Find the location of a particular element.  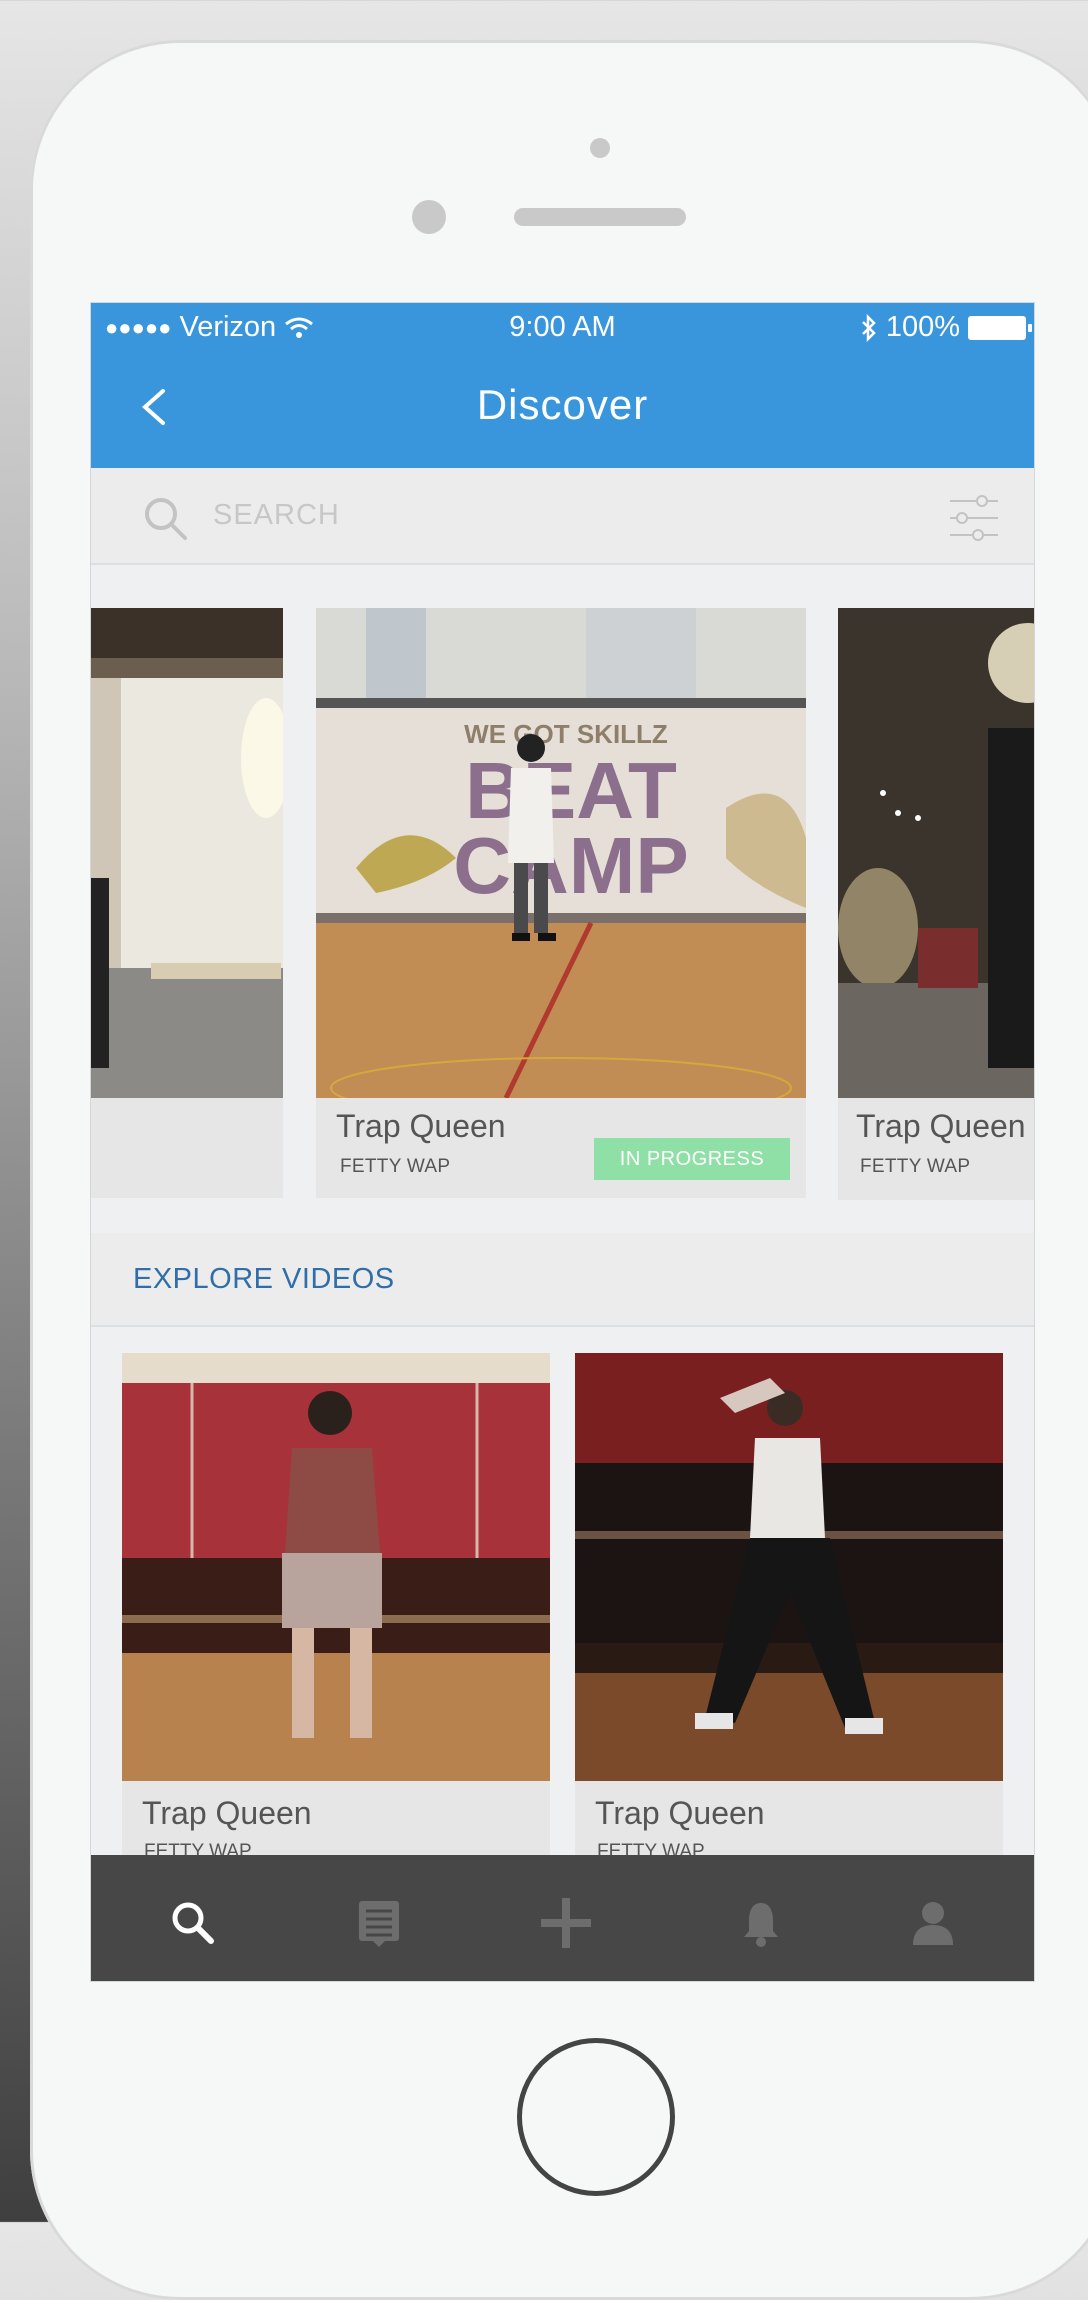

tab-profile is located at coordinates (933, 1923).